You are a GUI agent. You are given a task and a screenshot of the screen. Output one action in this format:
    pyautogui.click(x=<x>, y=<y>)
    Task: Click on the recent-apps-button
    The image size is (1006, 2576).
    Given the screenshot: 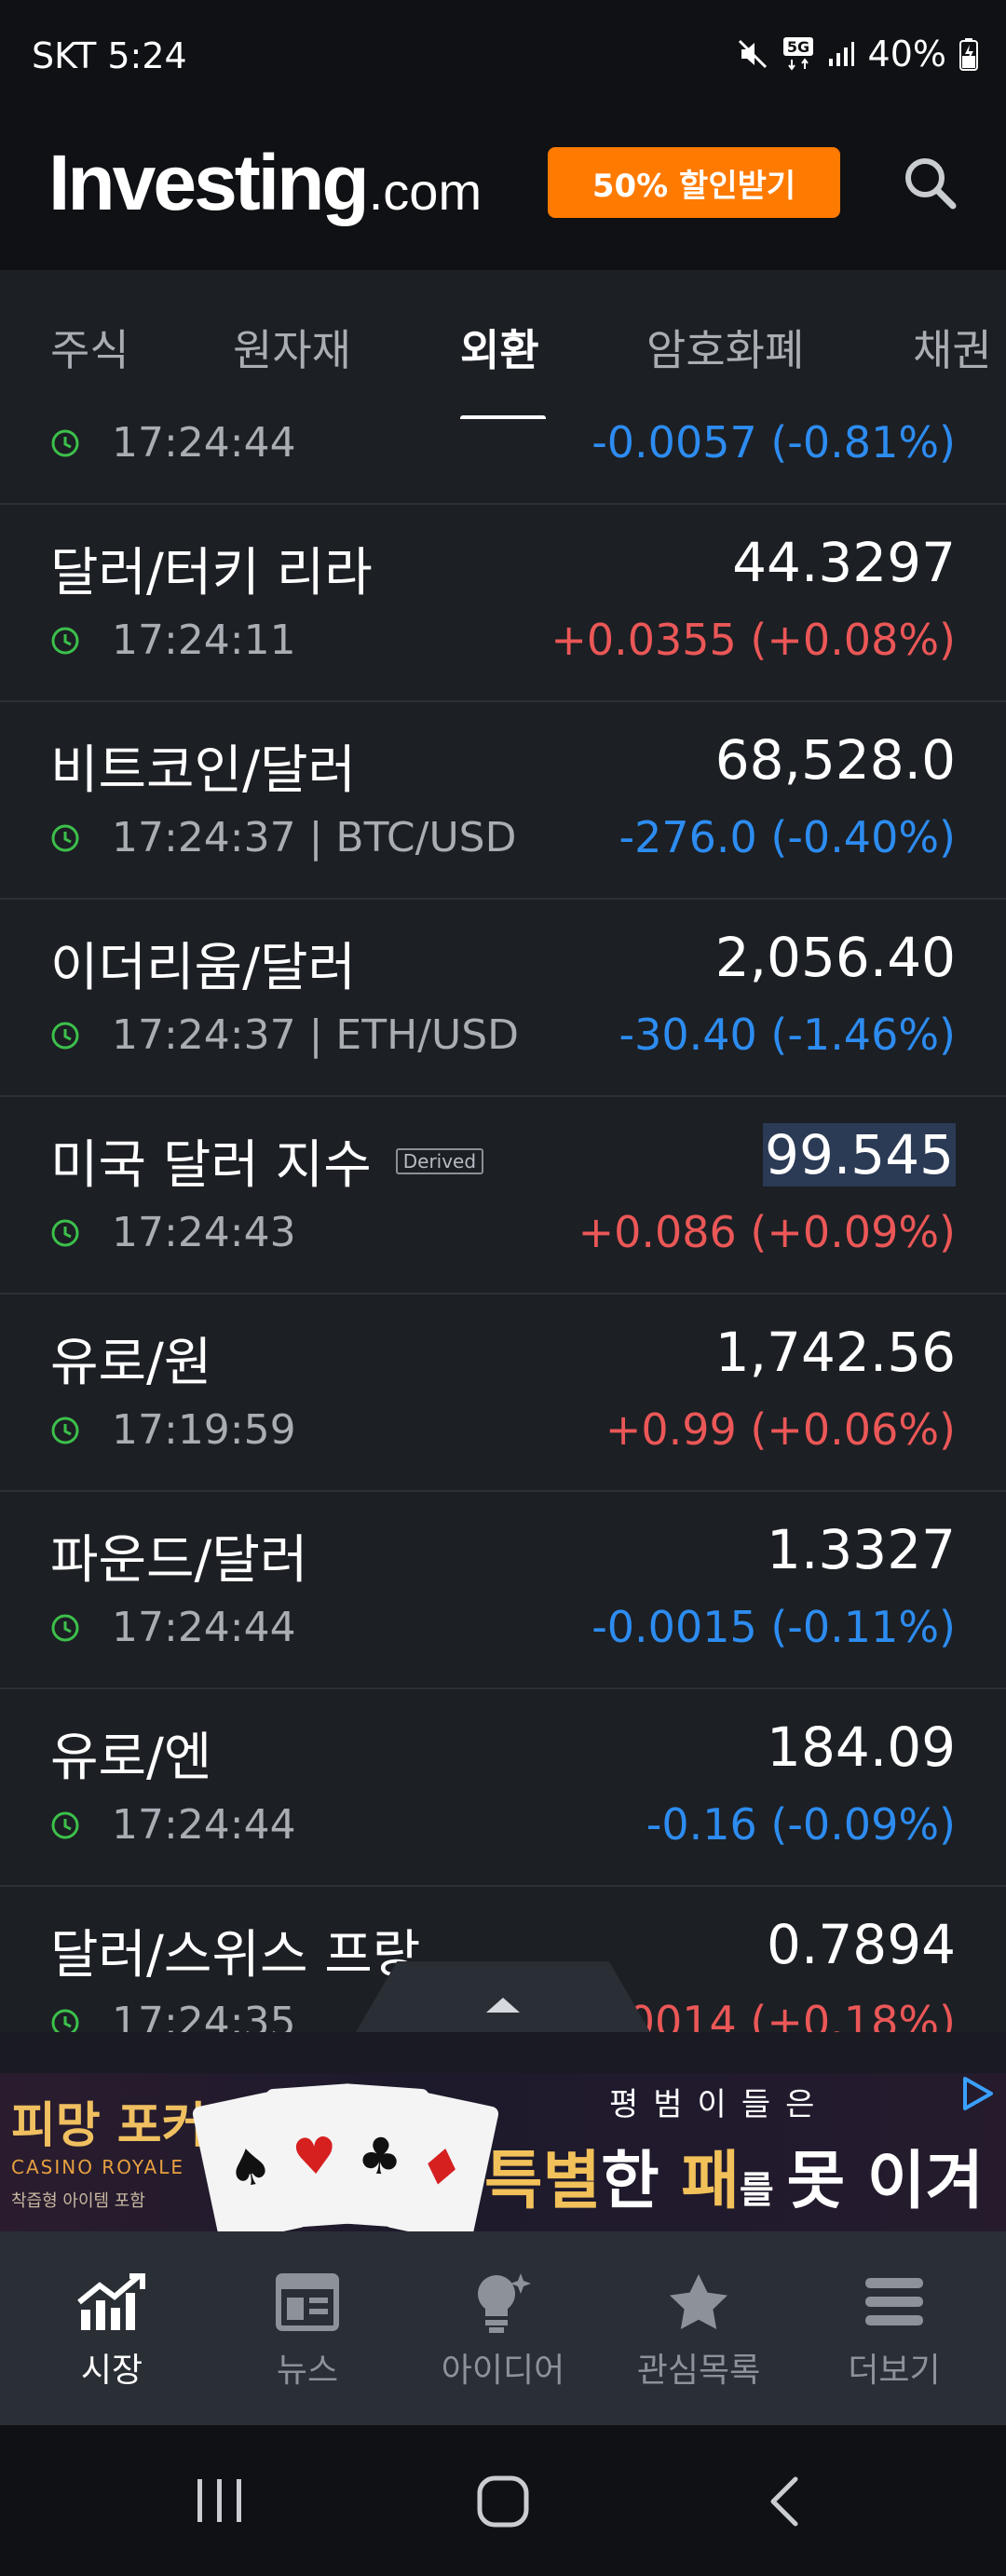 What is the action you would take?
    pyautogui.click(x=220, y=2500)
    